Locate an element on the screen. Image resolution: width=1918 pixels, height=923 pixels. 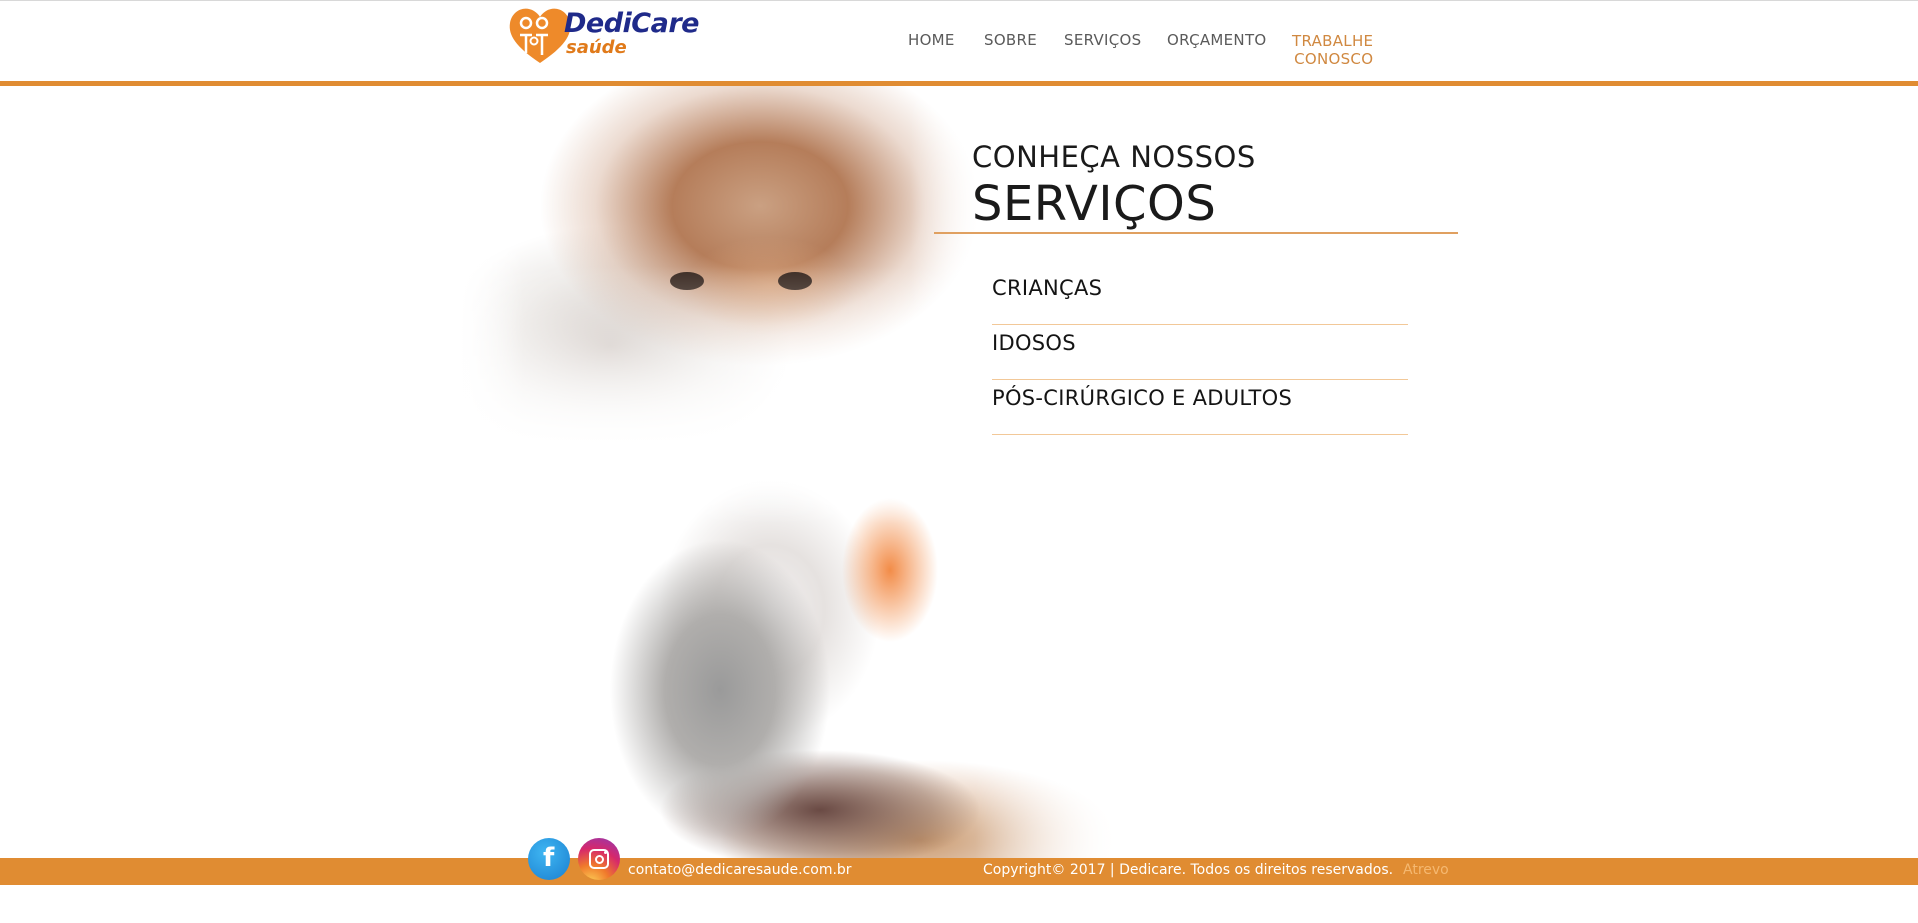
service-label: IDOSOS is located at coordinates (1034, 343).